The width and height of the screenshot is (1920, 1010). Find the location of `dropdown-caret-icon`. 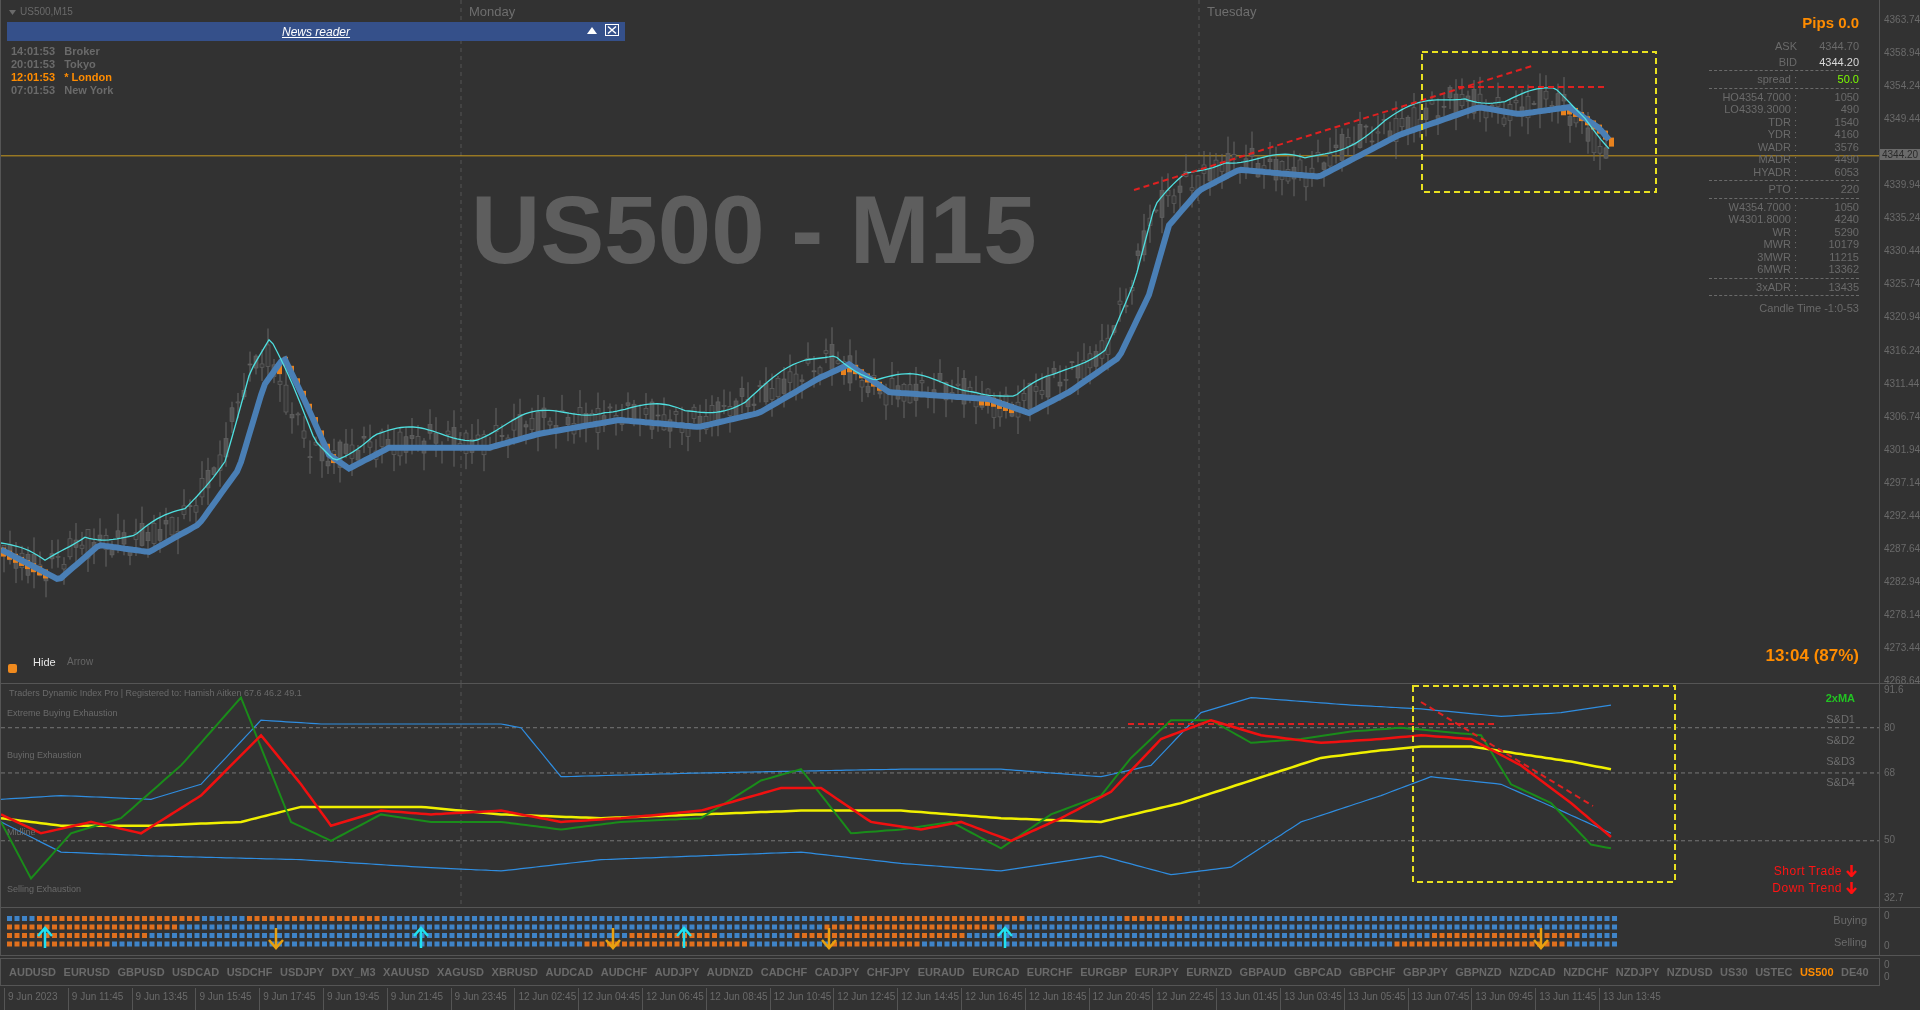

dropdown-caret-icon is located at coordinates (12, 12).